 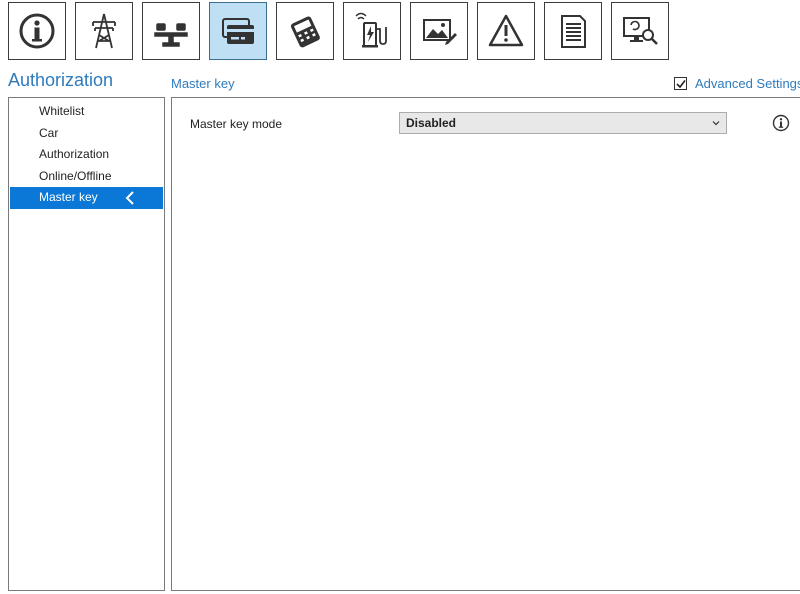 I want to click on chevron-down-icon, so click(x=716, y=123).